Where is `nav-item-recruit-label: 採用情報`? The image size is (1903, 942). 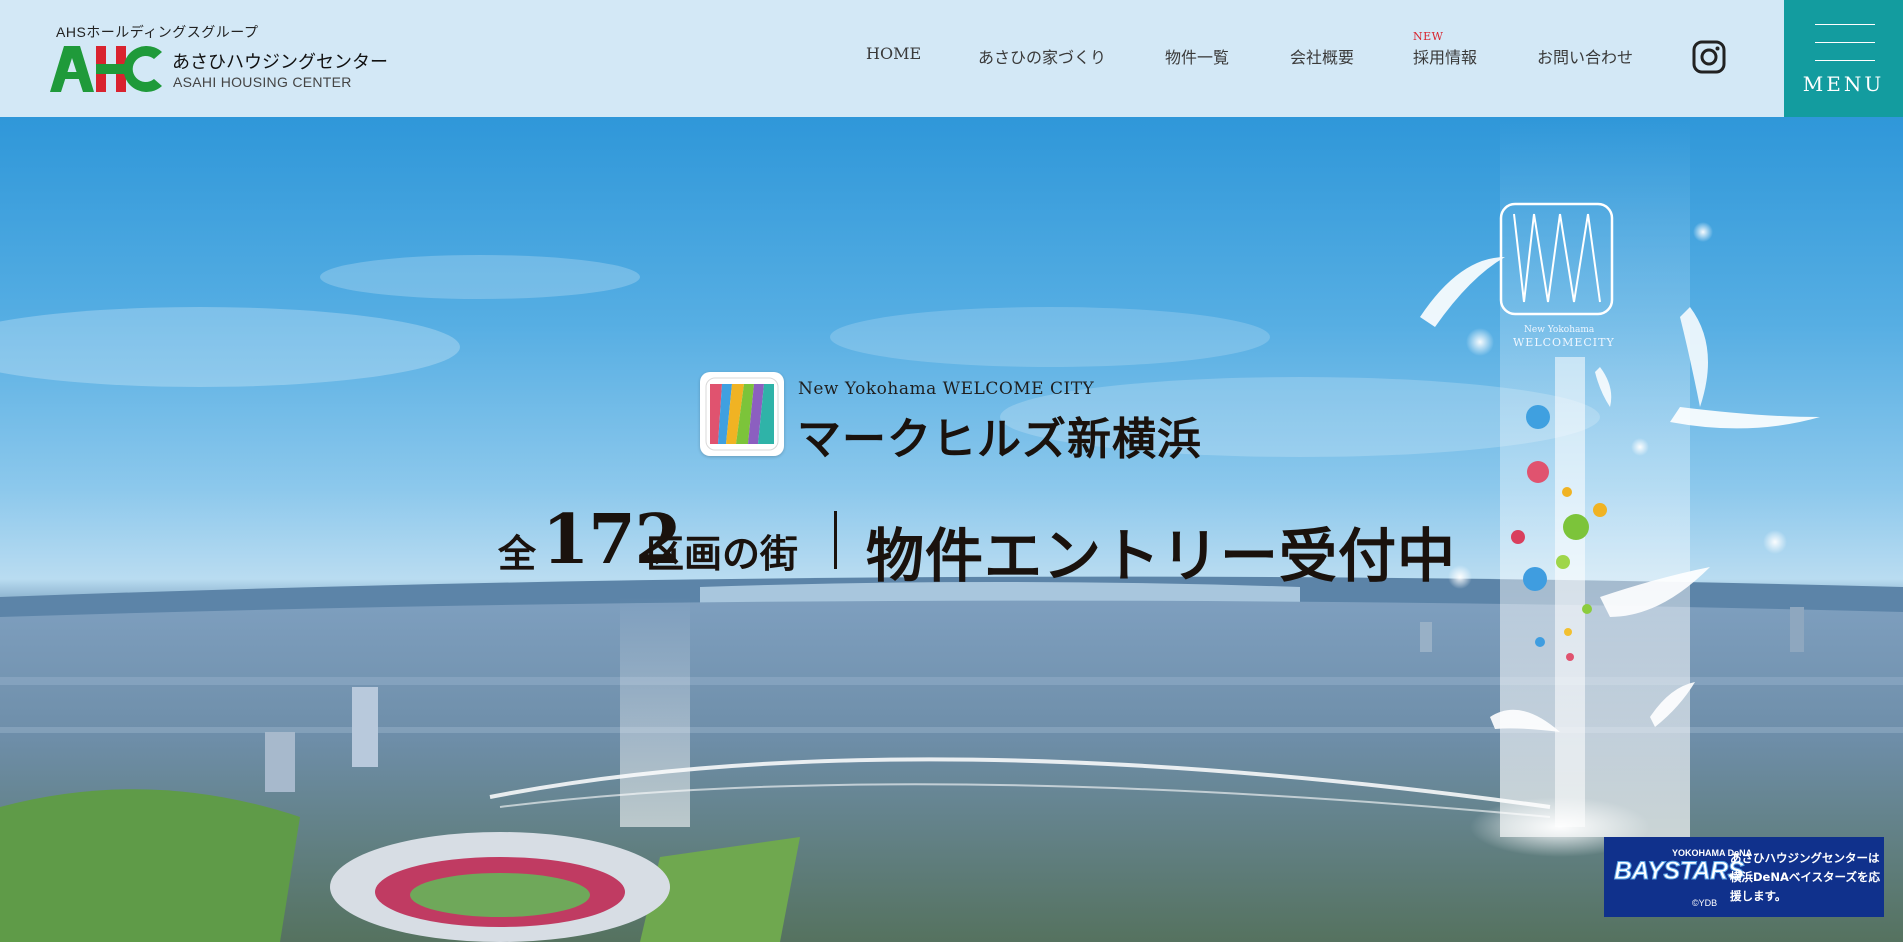 nav-item-recruit-label: 採用情報 is located at coordinates (1445, 57).